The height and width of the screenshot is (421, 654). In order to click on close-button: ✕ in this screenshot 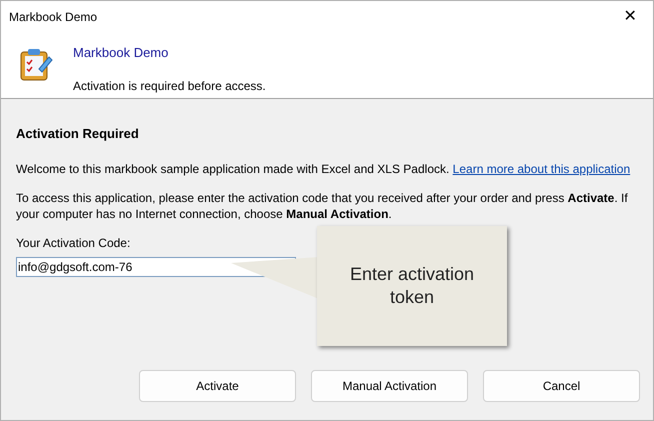, I will do `click(630, 17)`.